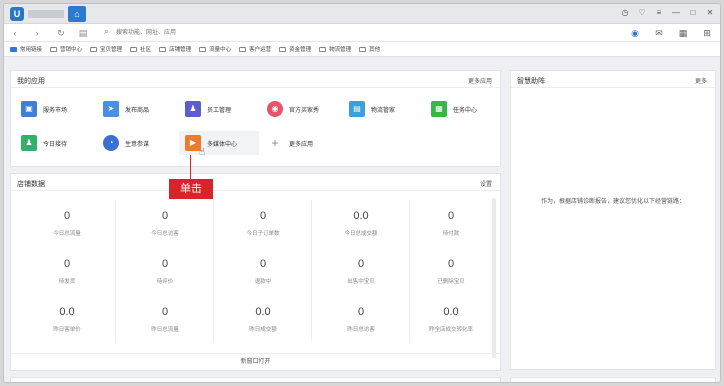 This screenshot has height=386, width=724. What do you see at coordinates (295, 49) in the screenshot?
I see `bookmark-item: 资金管理` at bounding box center [295, 49].